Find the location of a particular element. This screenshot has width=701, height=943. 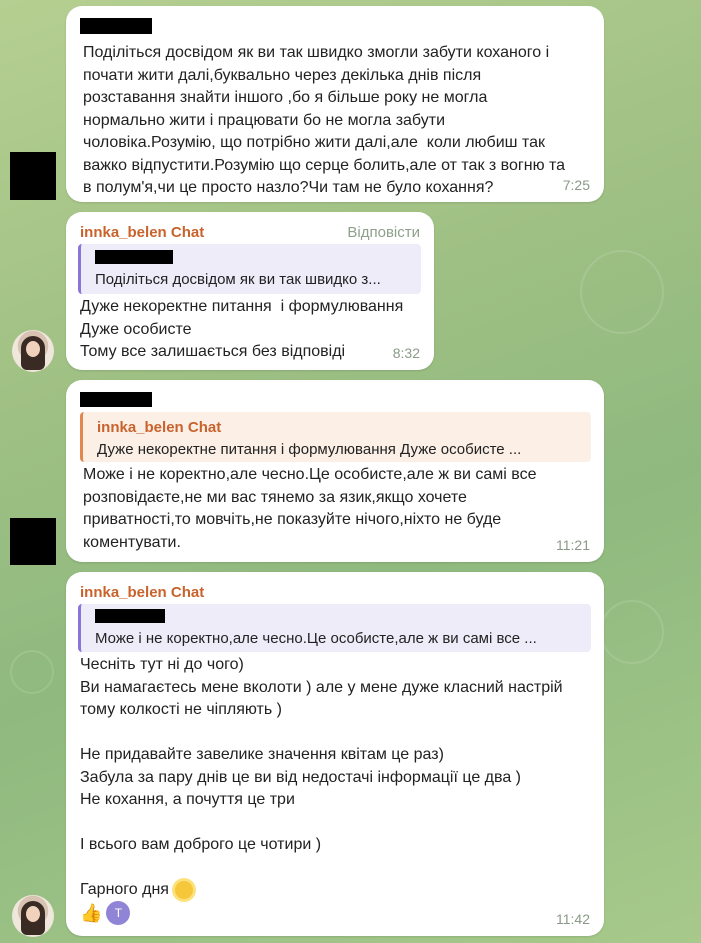

quote-sender-name: innka_belen Chat is located at coordinates (159, 427).